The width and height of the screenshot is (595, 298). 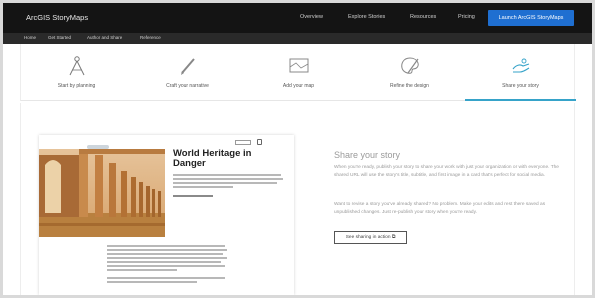 What do you see at coordinates (77, 66) in the screenshot?
I see `compass-icon` at bounding box center [77, 66].